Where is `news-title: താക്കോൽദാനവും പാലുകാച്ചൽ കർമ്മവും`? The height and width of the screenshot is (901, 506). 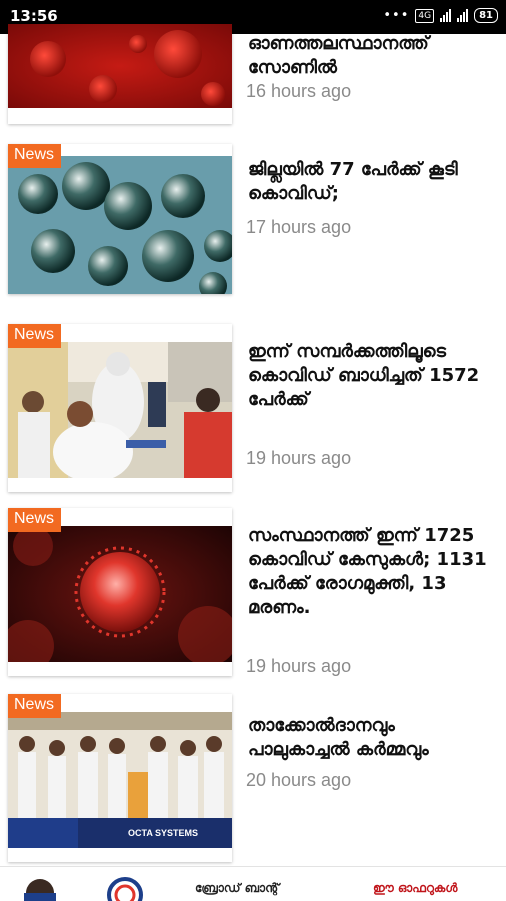
news-title: താക്കോൽദാനവും പാലുകാച്ചൽ കർമ്മവും is located at coordinates (370, 738).